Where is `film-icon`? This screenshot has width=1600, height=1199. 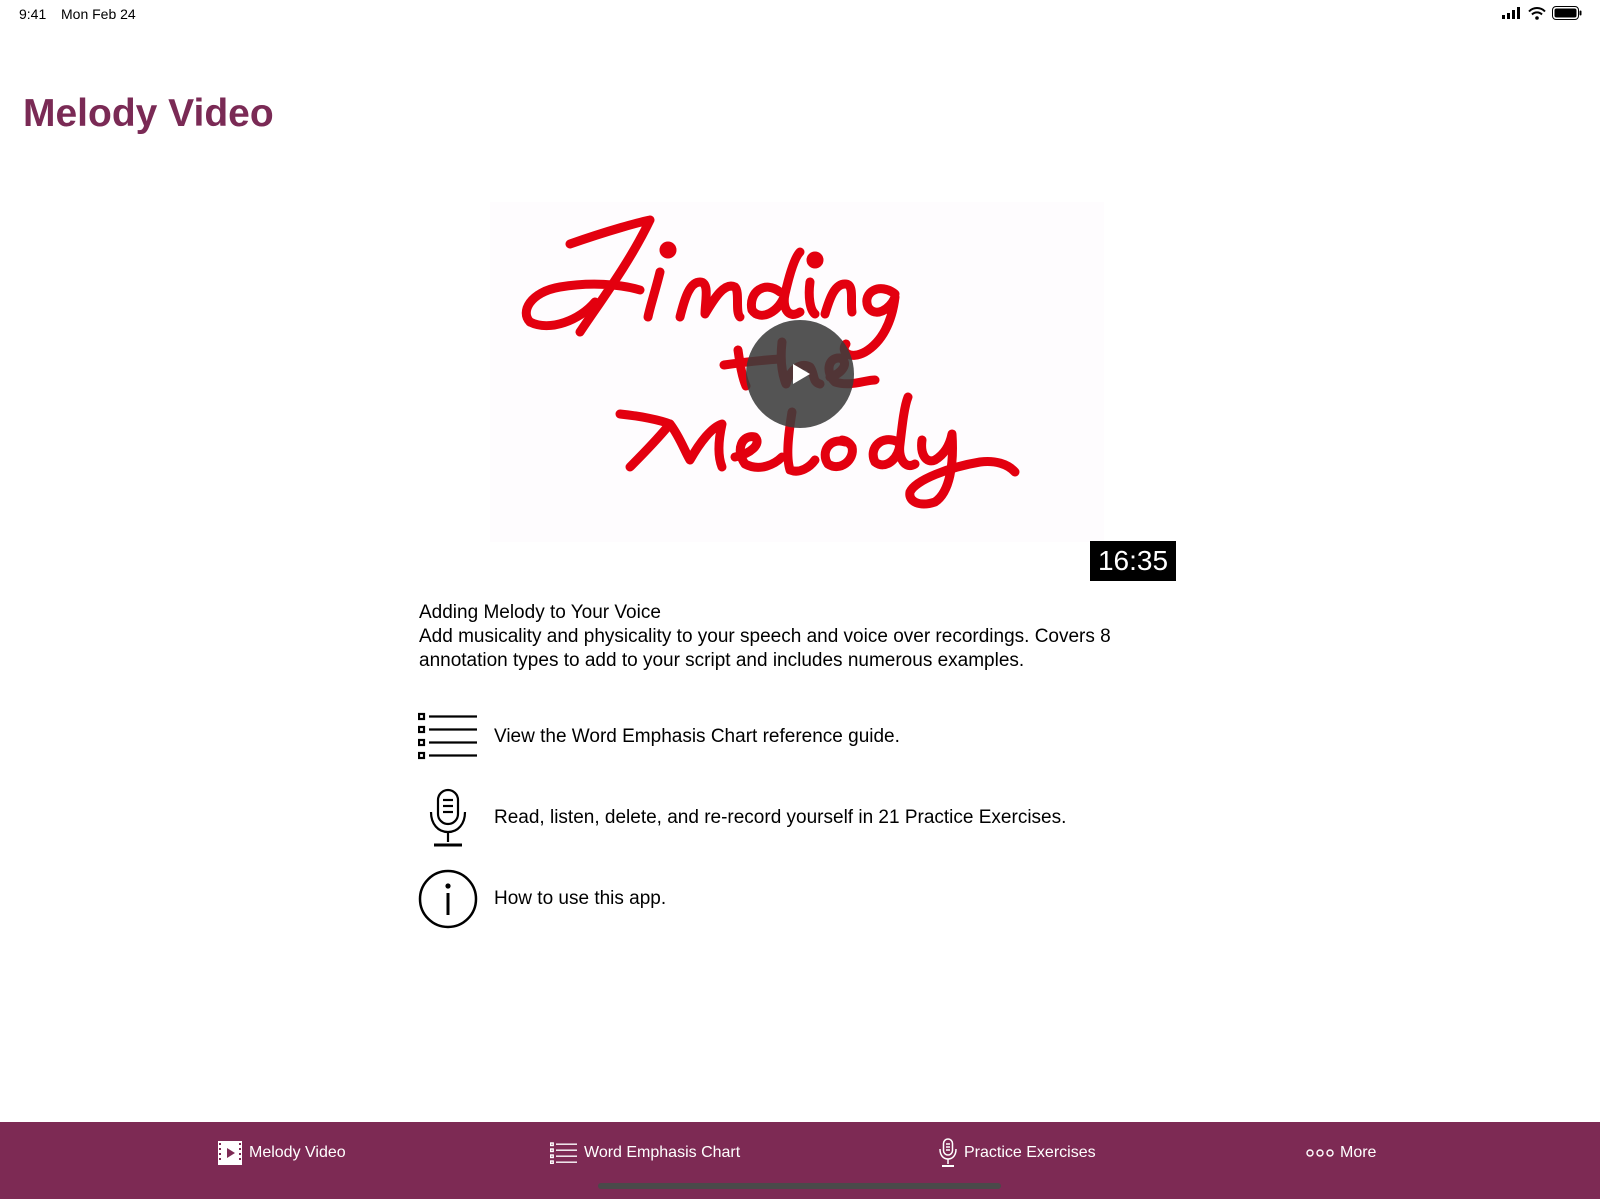
film-icon is located at coordinates (230, 1153).